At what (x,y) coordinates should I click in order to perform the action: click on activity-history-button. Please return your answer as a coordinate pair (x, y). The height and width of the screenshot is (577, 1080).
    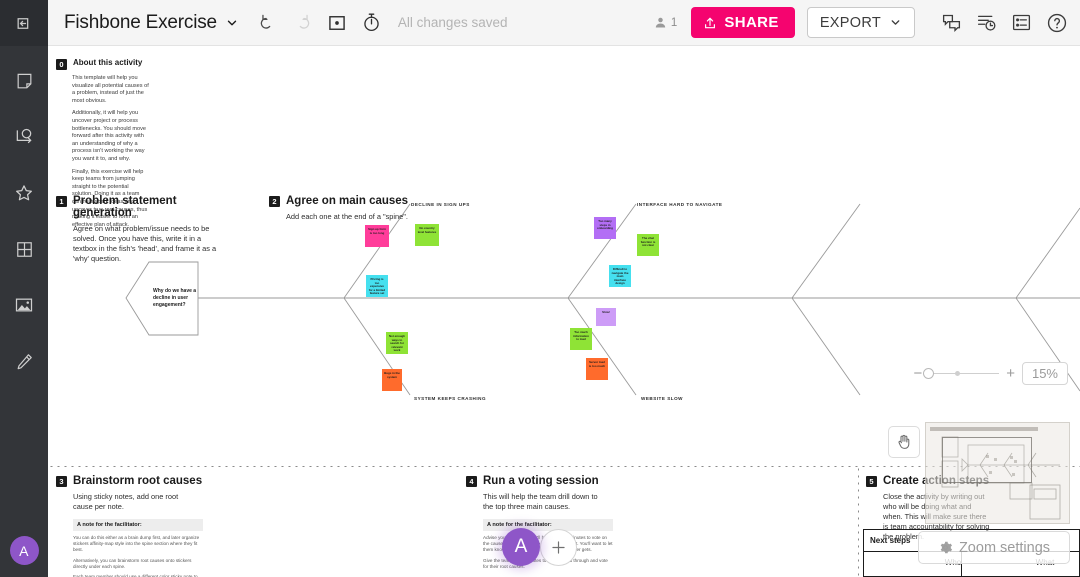
    Looking at the image, I should click on (986, 22).